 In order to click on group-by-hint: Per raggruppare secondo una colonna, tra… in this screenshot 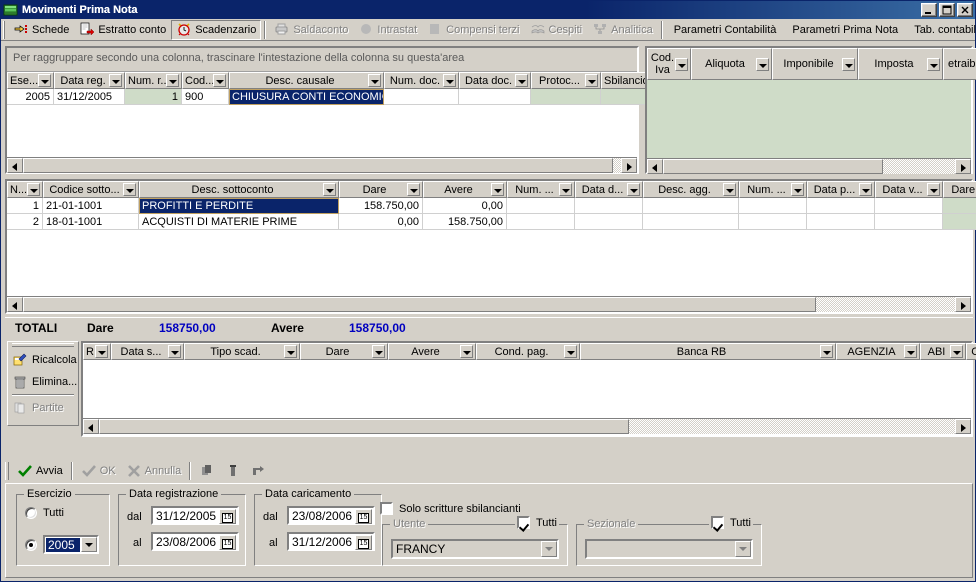, I will do `click(322, 60)`.